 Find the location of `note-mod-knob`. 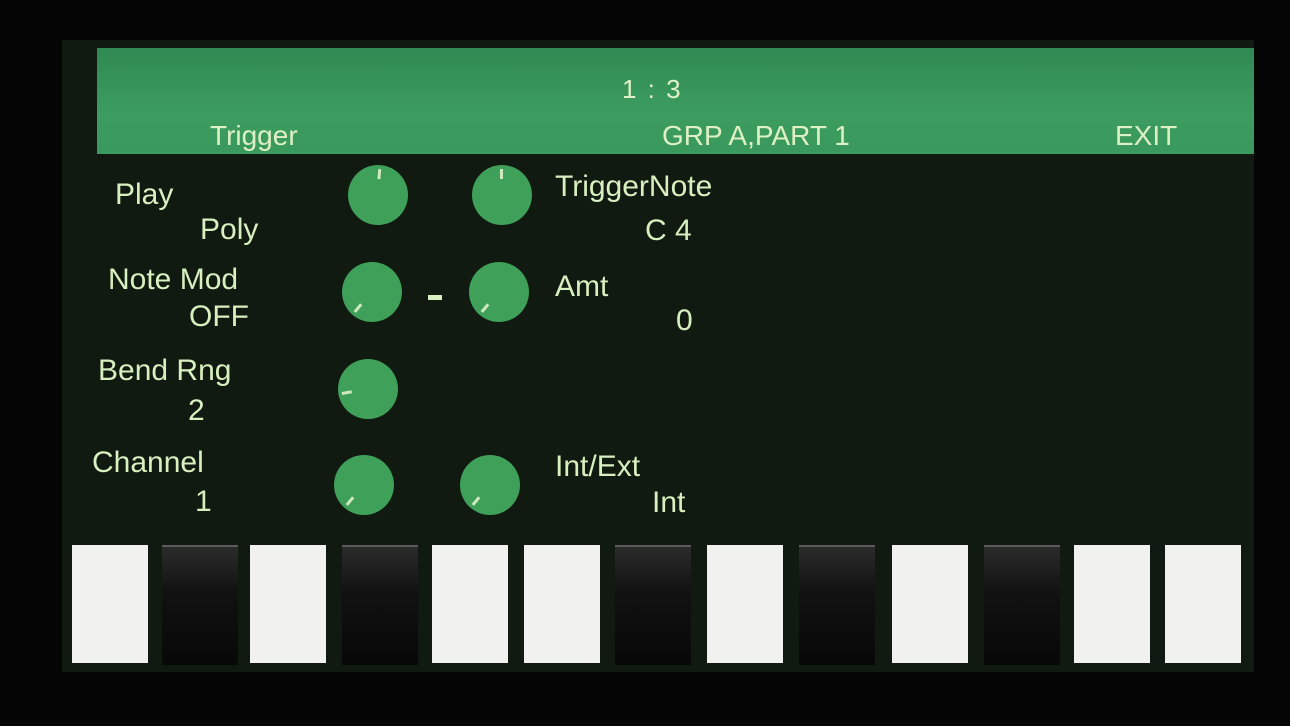

note-mod-knob is located at coordinates (372, 292).